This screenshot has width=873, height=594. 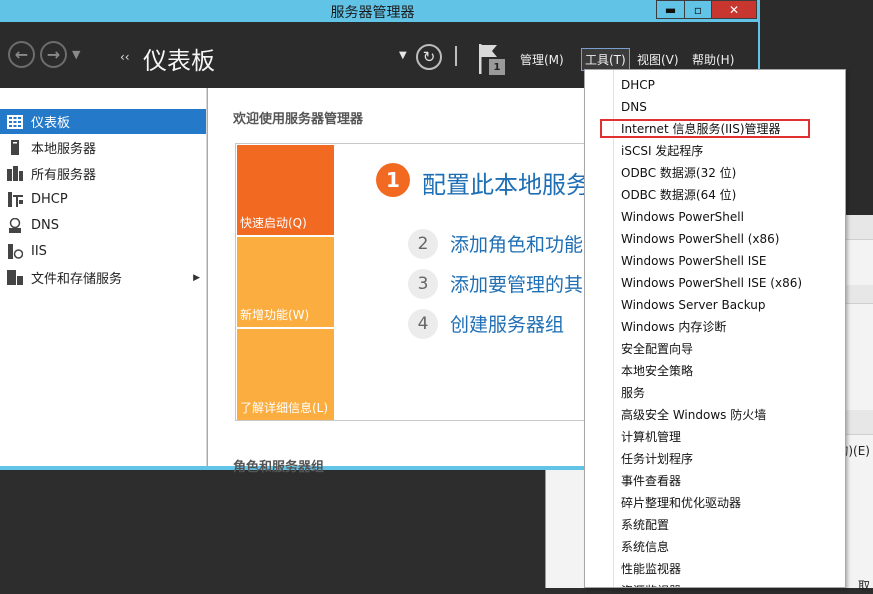 What do you see at coordinates (64, 149) in the screenshot?
I see `sidebar-item-label: 本地服务器` at bounding box center [64, 149].